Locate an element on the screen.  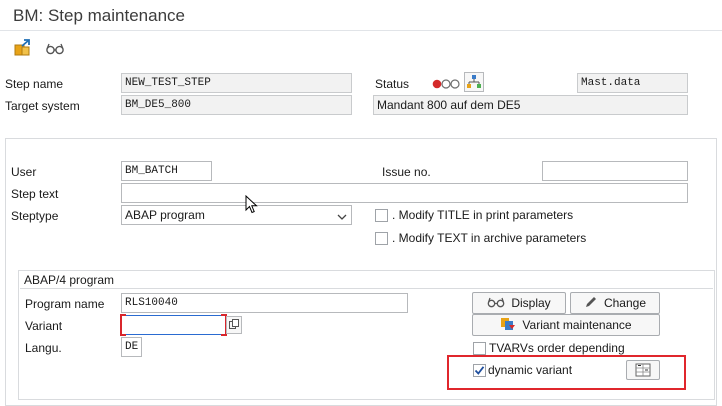
issue-no-label: Issue no. is located at coordinates (406, 172).